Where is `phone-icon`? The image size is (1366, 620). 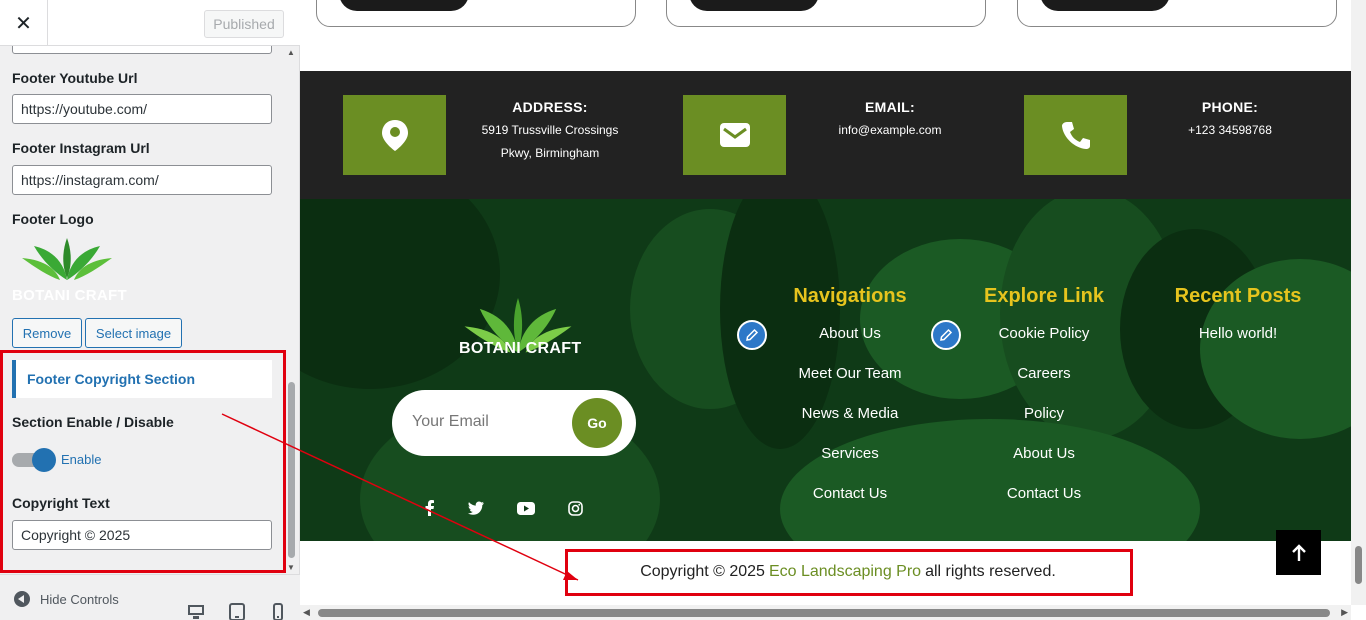 phone-icon is located at coordinates (1075, 135).